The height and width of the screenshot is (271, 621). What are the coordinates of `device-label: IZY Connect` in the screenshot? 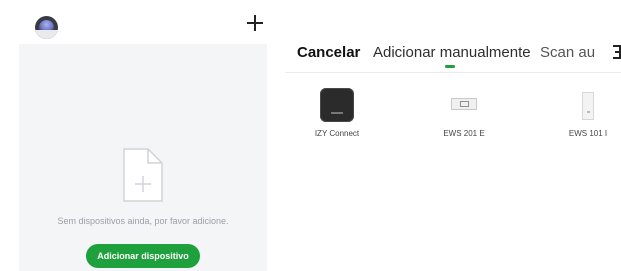 It's located at (337, 133).